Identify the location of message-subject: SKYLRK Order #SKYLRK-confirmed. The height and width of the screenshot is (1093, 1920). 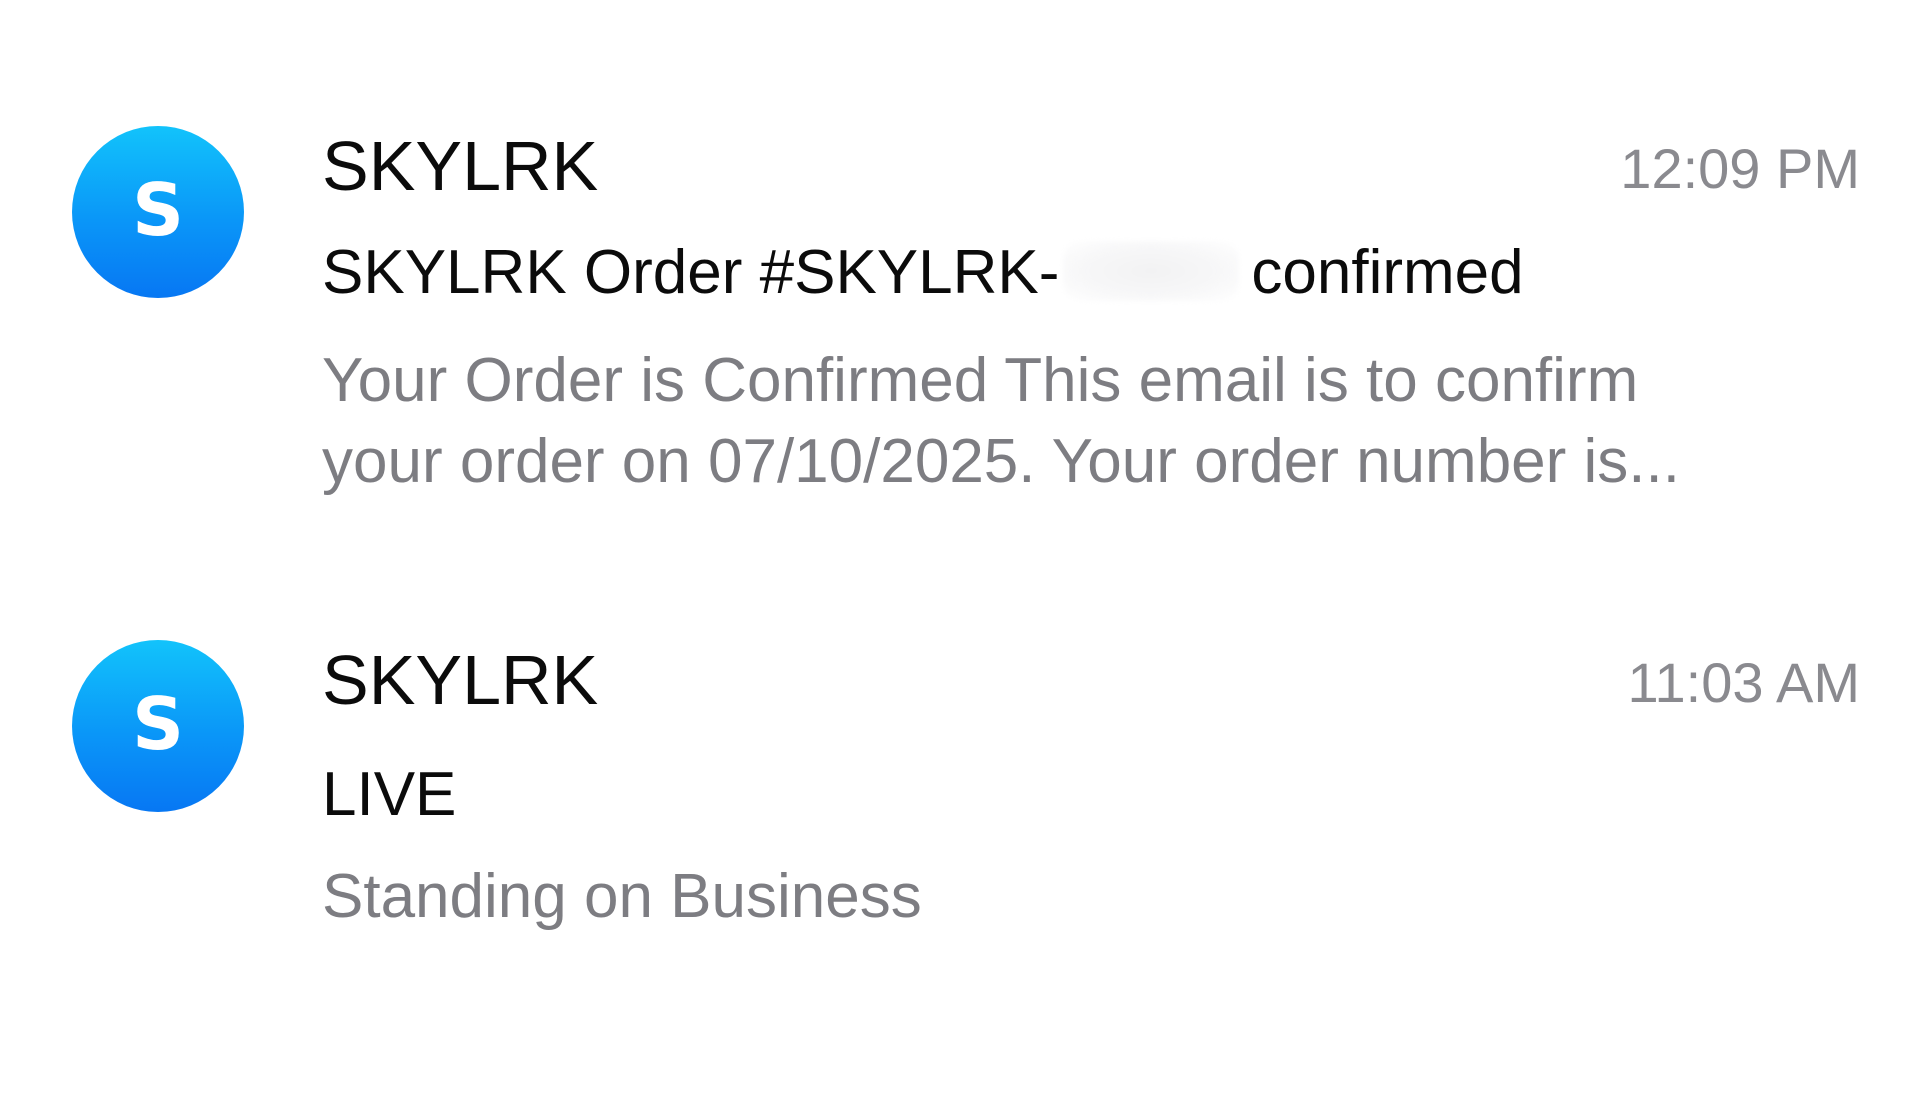
(923, 273).